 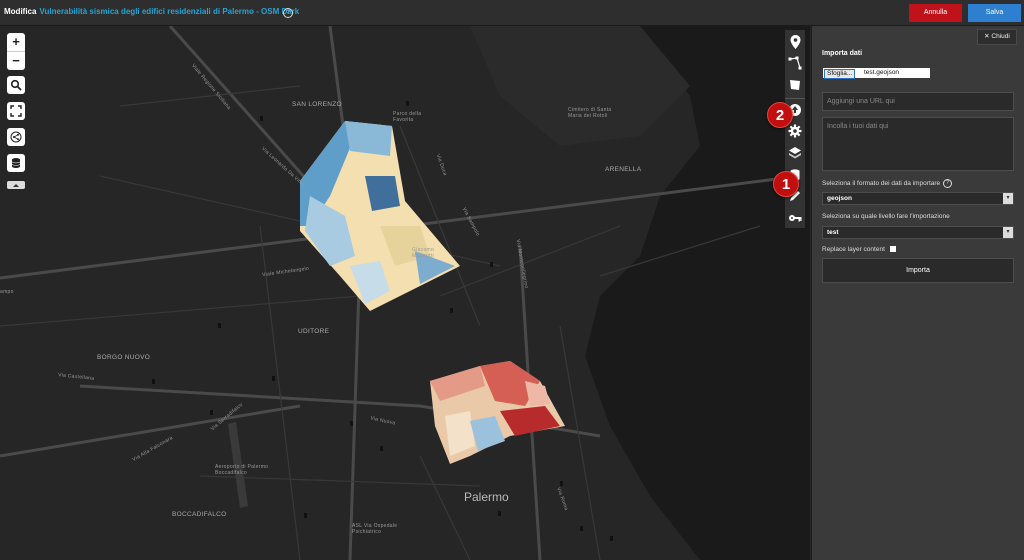 What do you see at coordinates (20, 11) in the screenshot?
I see `mode-label: Modifica` at bounding box center [20, 11].